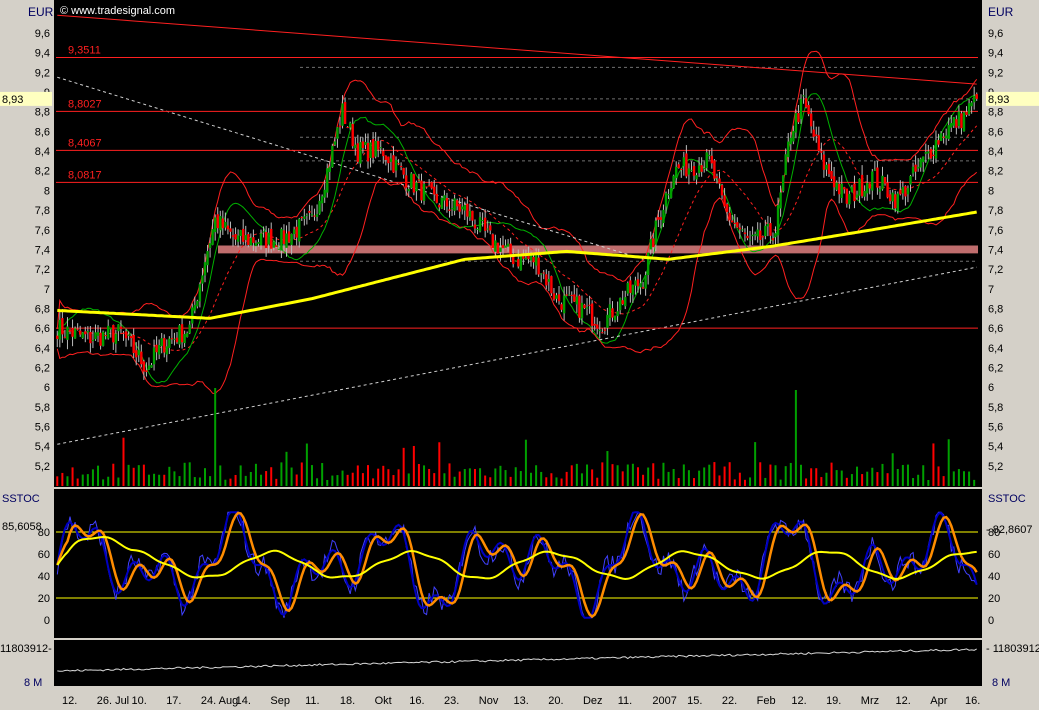 This screenshot has height=710, width=1039. Describe the element at coordinates (42, 172) in the screenshot. I see `left-price-tick: 8,2` at that location.